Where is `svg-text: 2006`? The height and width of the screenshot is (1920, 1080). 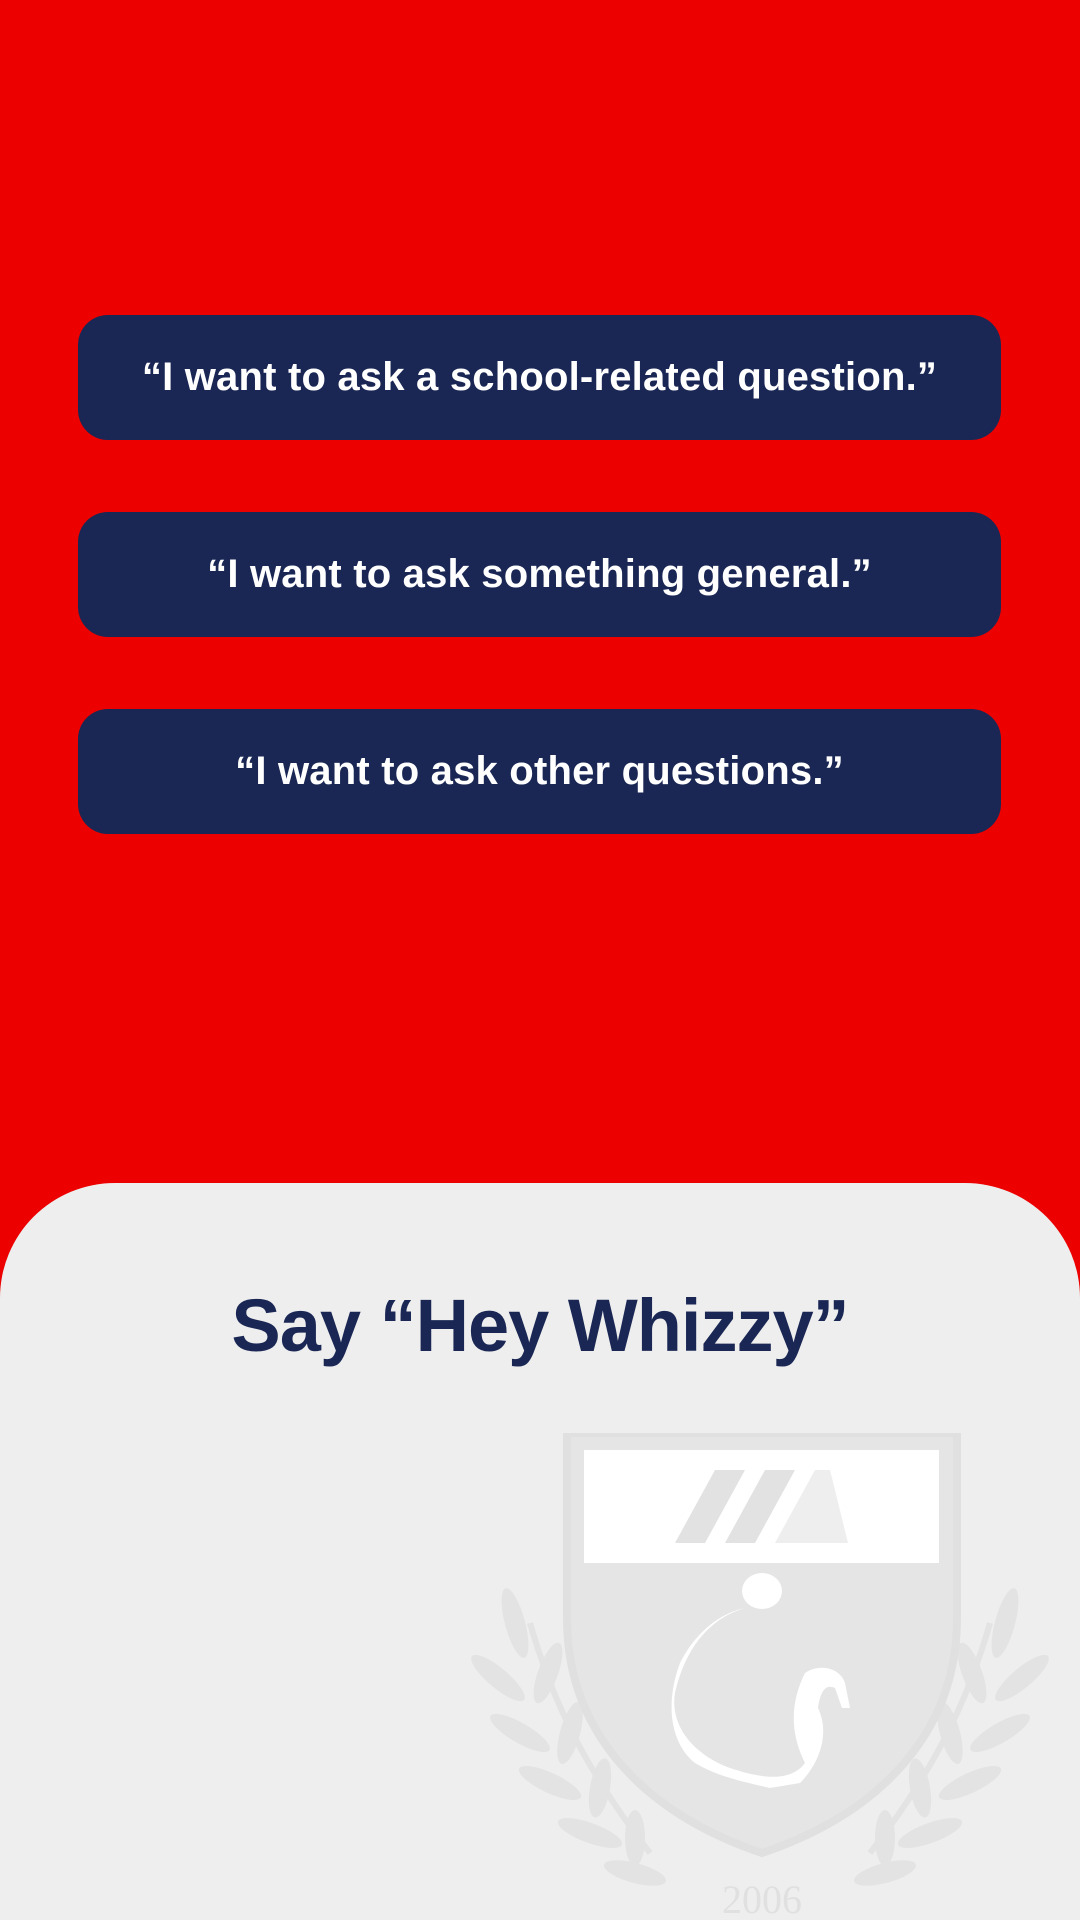
svg-text: 2006 is located at coordinates (762, 1898).